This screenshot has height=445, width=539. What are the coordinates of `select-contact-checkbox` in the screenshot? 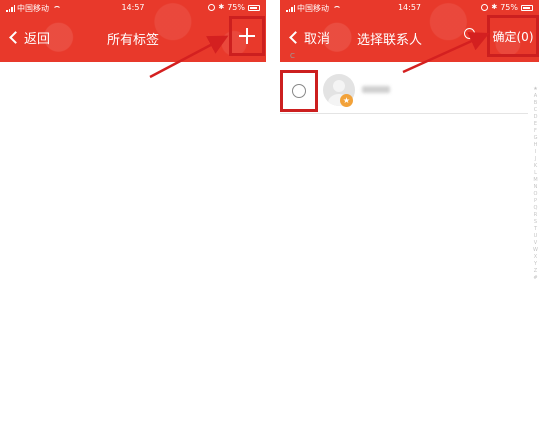 It's located at (299, 91).